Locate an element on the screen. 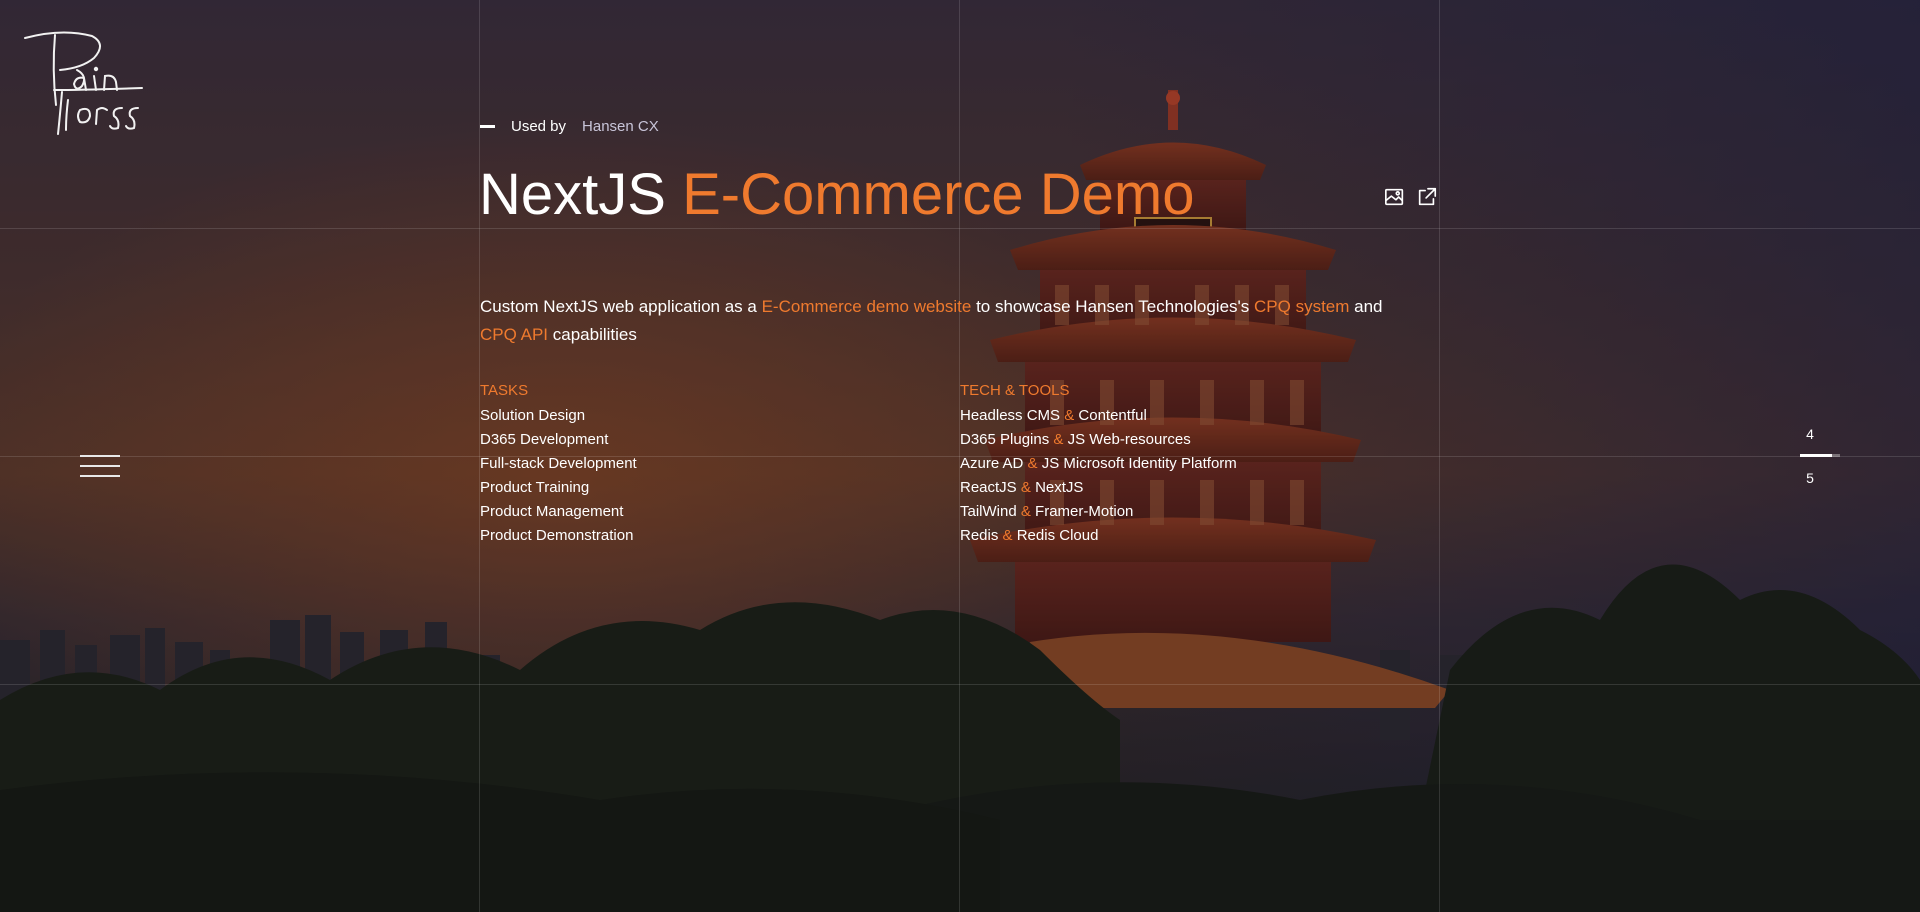 This screenshot has width=1920, height=912. tech-name: Framer-Motion is located at coordinates (1084, 511).